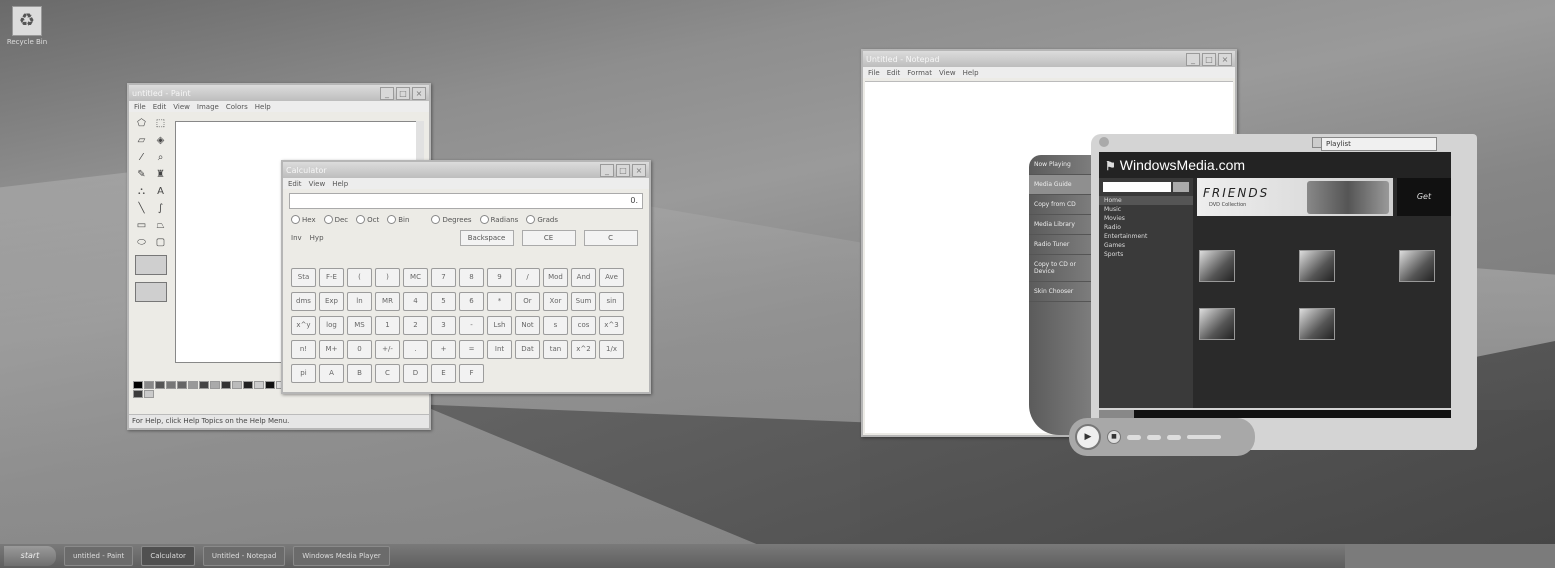 This screenshot has height=568, width=1555. What do you see at coordinates (387, 373) in the screenshot?
I see `calc-key: C` at bounding box center [387, 373].